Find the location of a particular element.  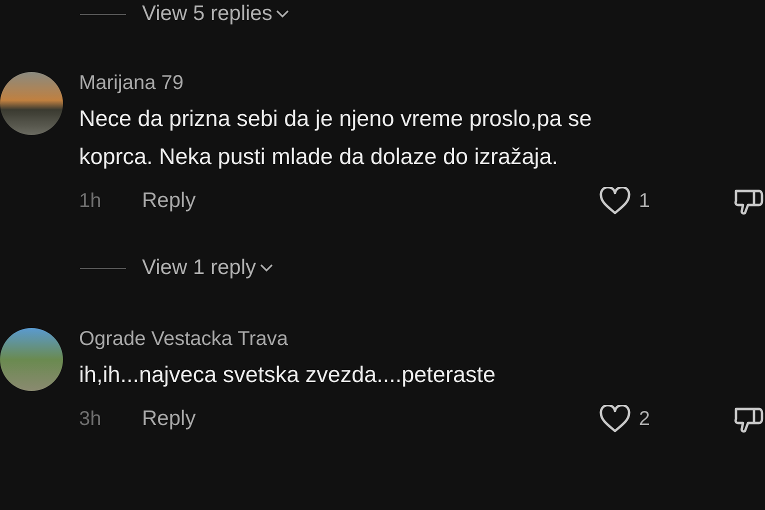

comment-text: ih,ih...najveca svetska zvezda....peteraste is located at coordinates (287, 375).